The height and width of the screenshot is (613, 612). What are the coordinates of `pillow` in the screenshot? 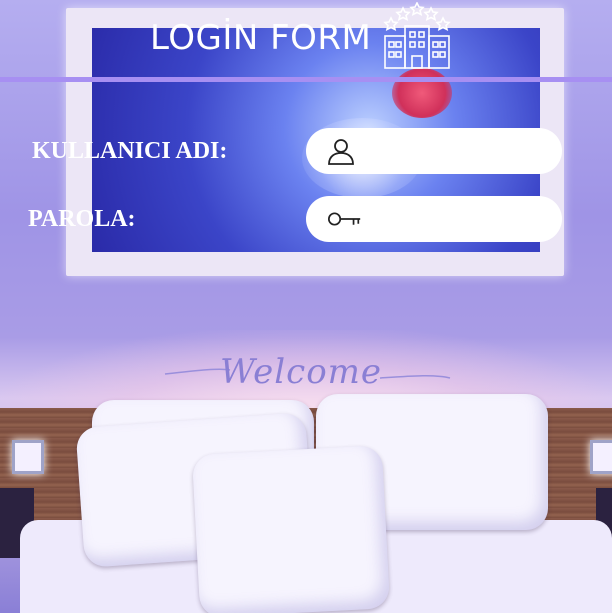 It's located at (291, 529).